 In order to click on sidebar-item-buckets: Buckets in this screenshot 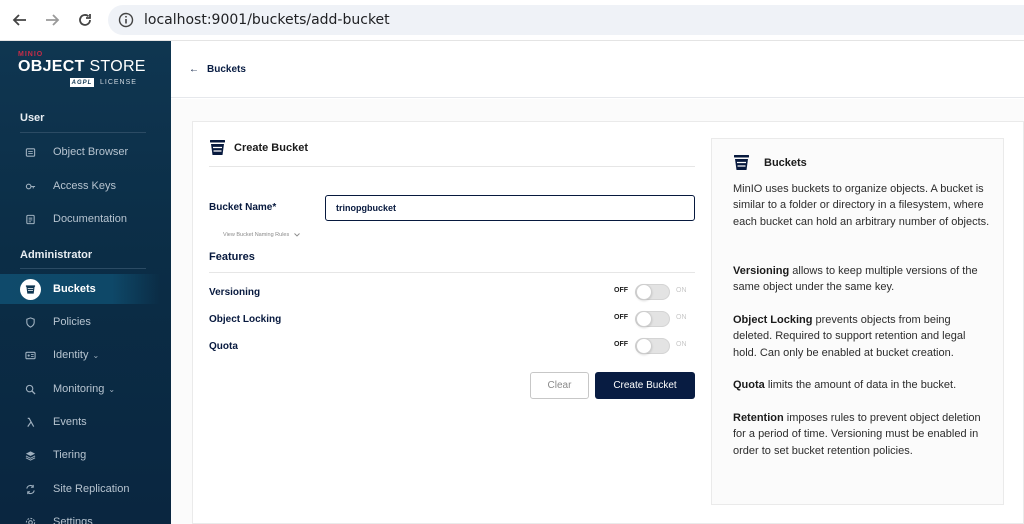, I will do `click(80, 289)`.